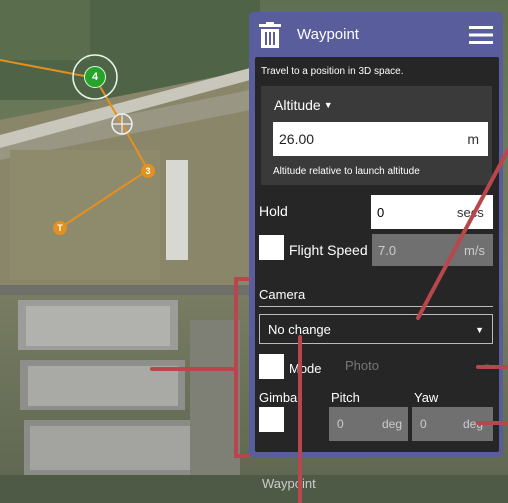  I want to click on yaw-value: 0, so click(423, 424).